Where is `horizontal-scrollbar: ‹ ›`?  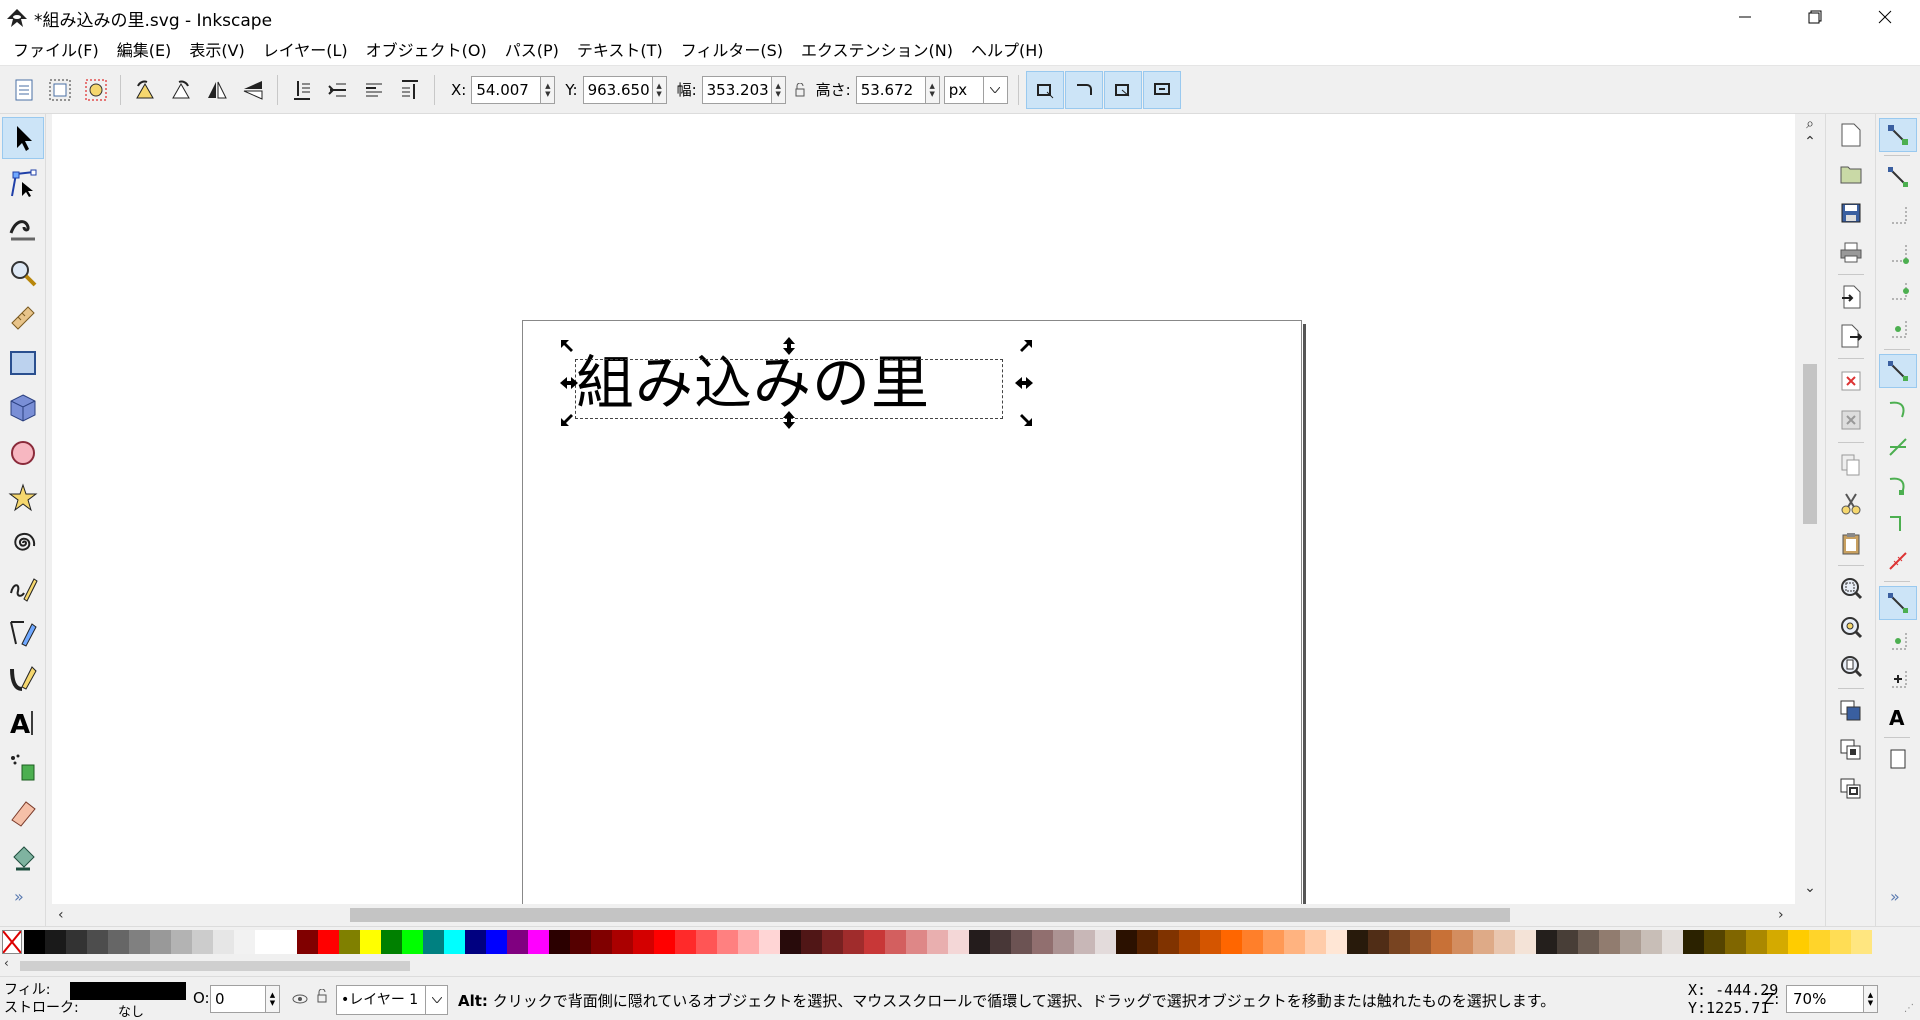
horizontal-scrollbar: ‹ › is located at coordinates (923, 915).